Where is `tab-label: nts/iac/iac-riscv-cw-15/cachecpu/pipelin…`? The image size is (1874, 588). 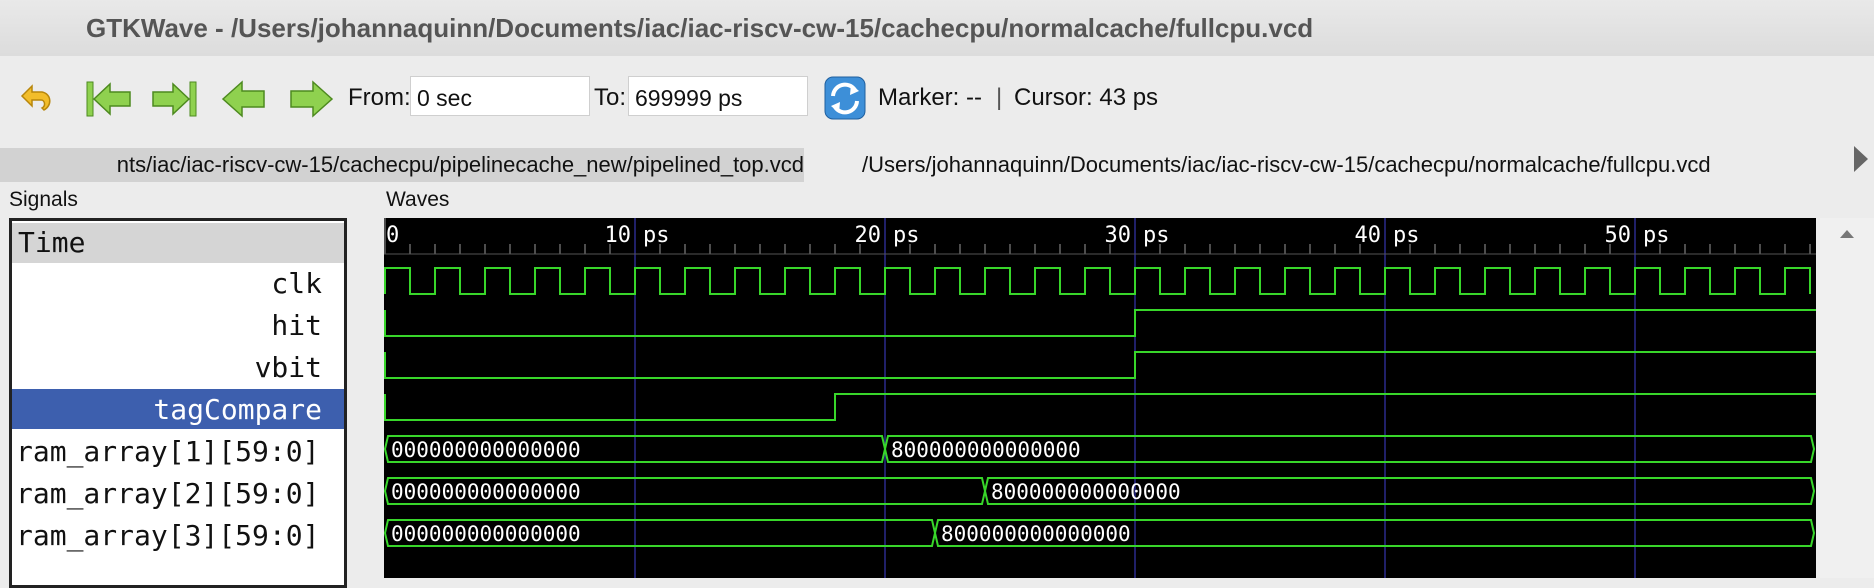 tab-label: nts/iac/iac-riscv-cw-15/cachecpu/pipelin… is located at coordinates (460, 164).